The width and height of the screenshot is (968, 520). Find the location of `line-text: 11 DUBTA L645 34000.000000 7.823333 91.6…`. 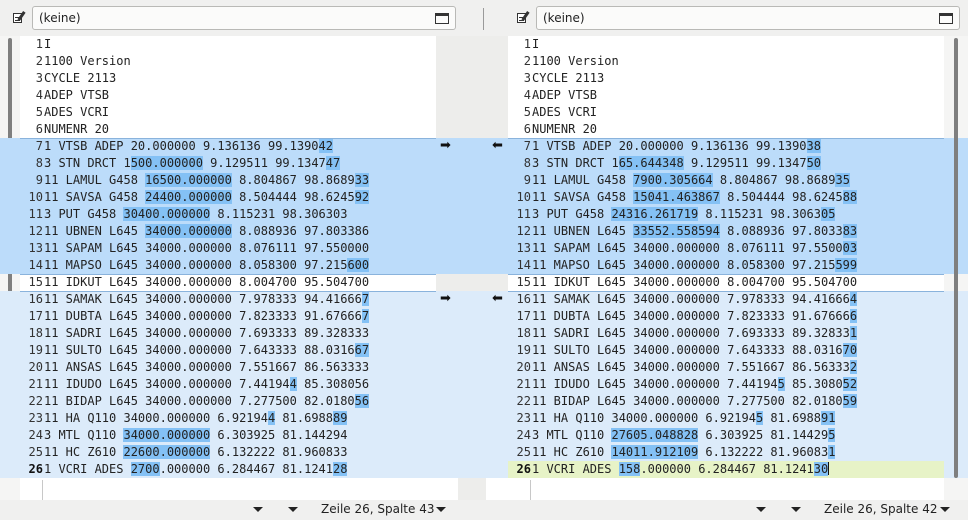

line-text: 11 DUBTA L645 34000.000000 7.823333 91.6… is located at coordinates (240, 316).